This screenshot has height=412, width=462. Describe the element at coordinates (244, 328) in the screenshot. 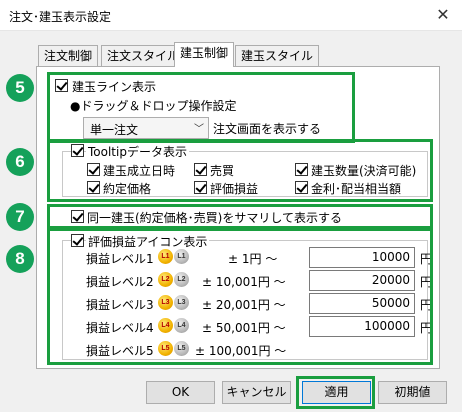

I see `pnl-level-range: ± 50,001円 ～` at that location.